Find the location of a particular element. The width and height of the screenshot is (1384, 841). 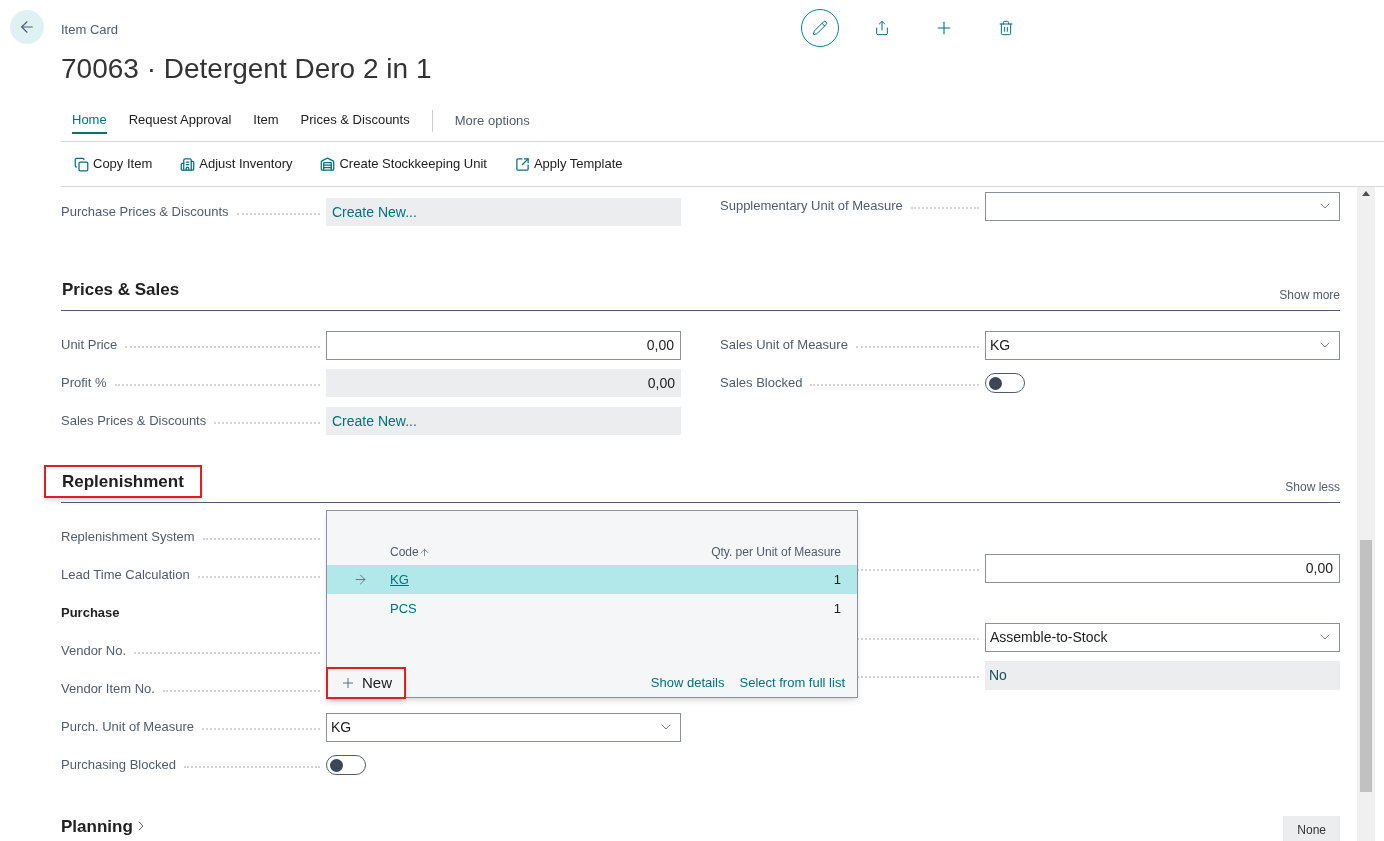

field-label: Sales Unit of Measure is located at coordinates (784, 345).